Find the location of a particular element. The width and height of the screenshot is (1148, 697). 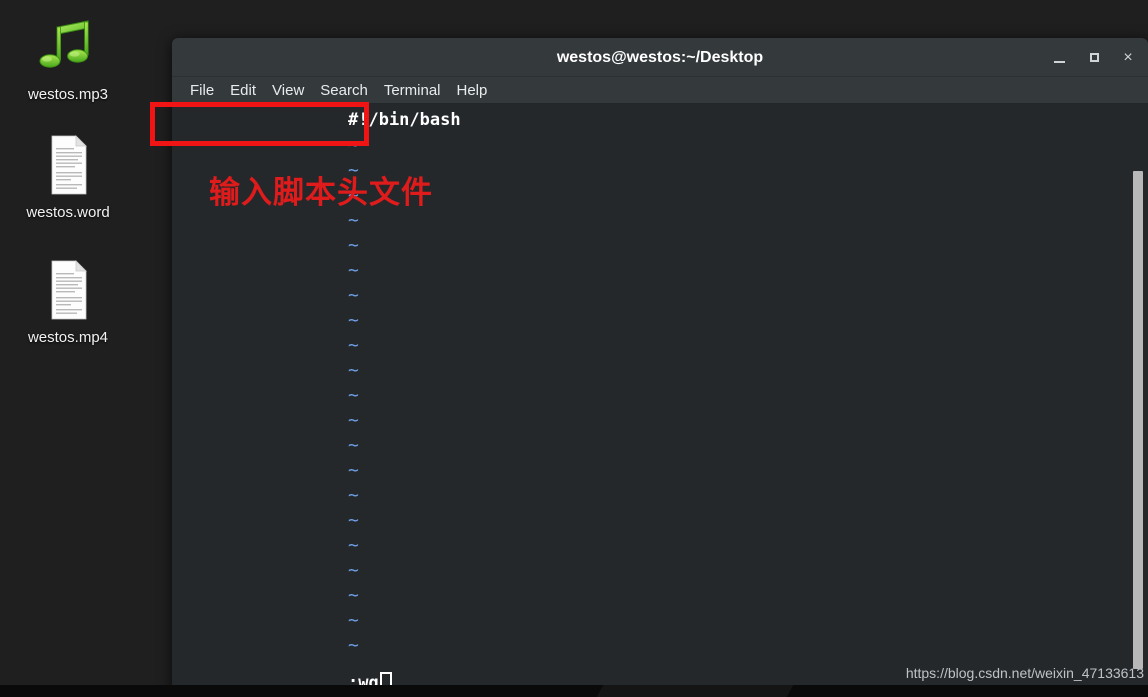

menu-item-edit: Edit is located at coordinates (243, 90).